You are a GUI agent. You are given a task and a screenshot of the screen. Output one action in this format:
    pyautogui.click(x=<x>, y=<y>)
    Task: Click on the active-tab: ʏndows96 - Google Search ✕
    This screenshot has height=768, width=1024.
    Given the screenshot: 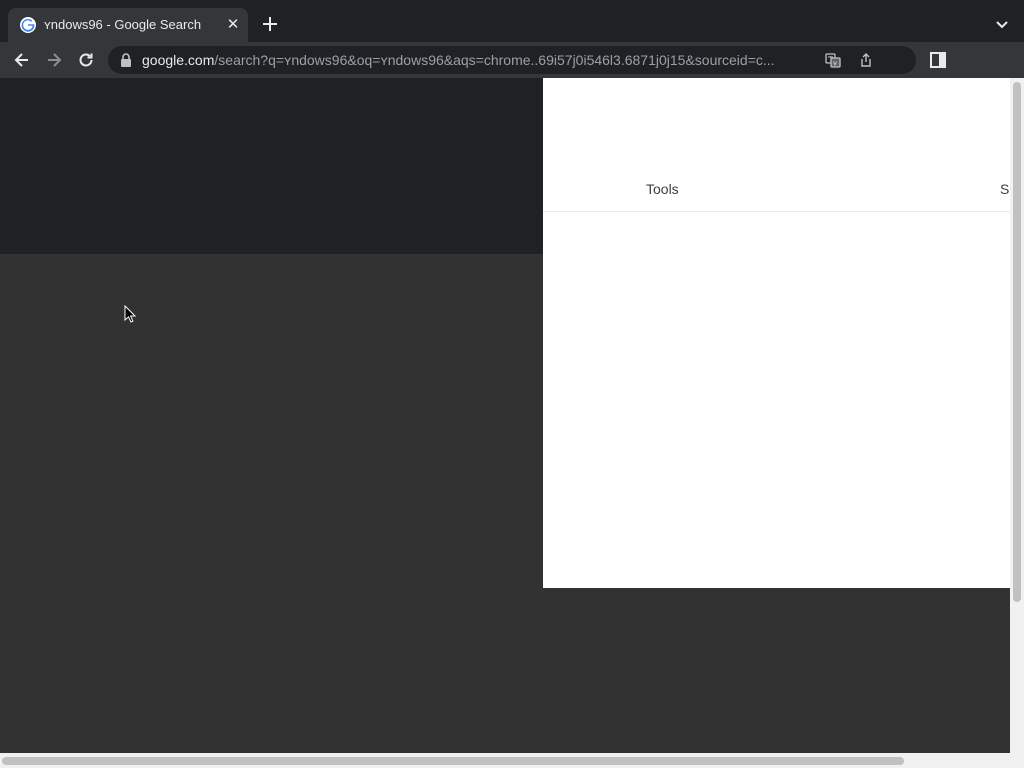 What is the action you would take?
    pyautogui.click(x=128, y=25)
    